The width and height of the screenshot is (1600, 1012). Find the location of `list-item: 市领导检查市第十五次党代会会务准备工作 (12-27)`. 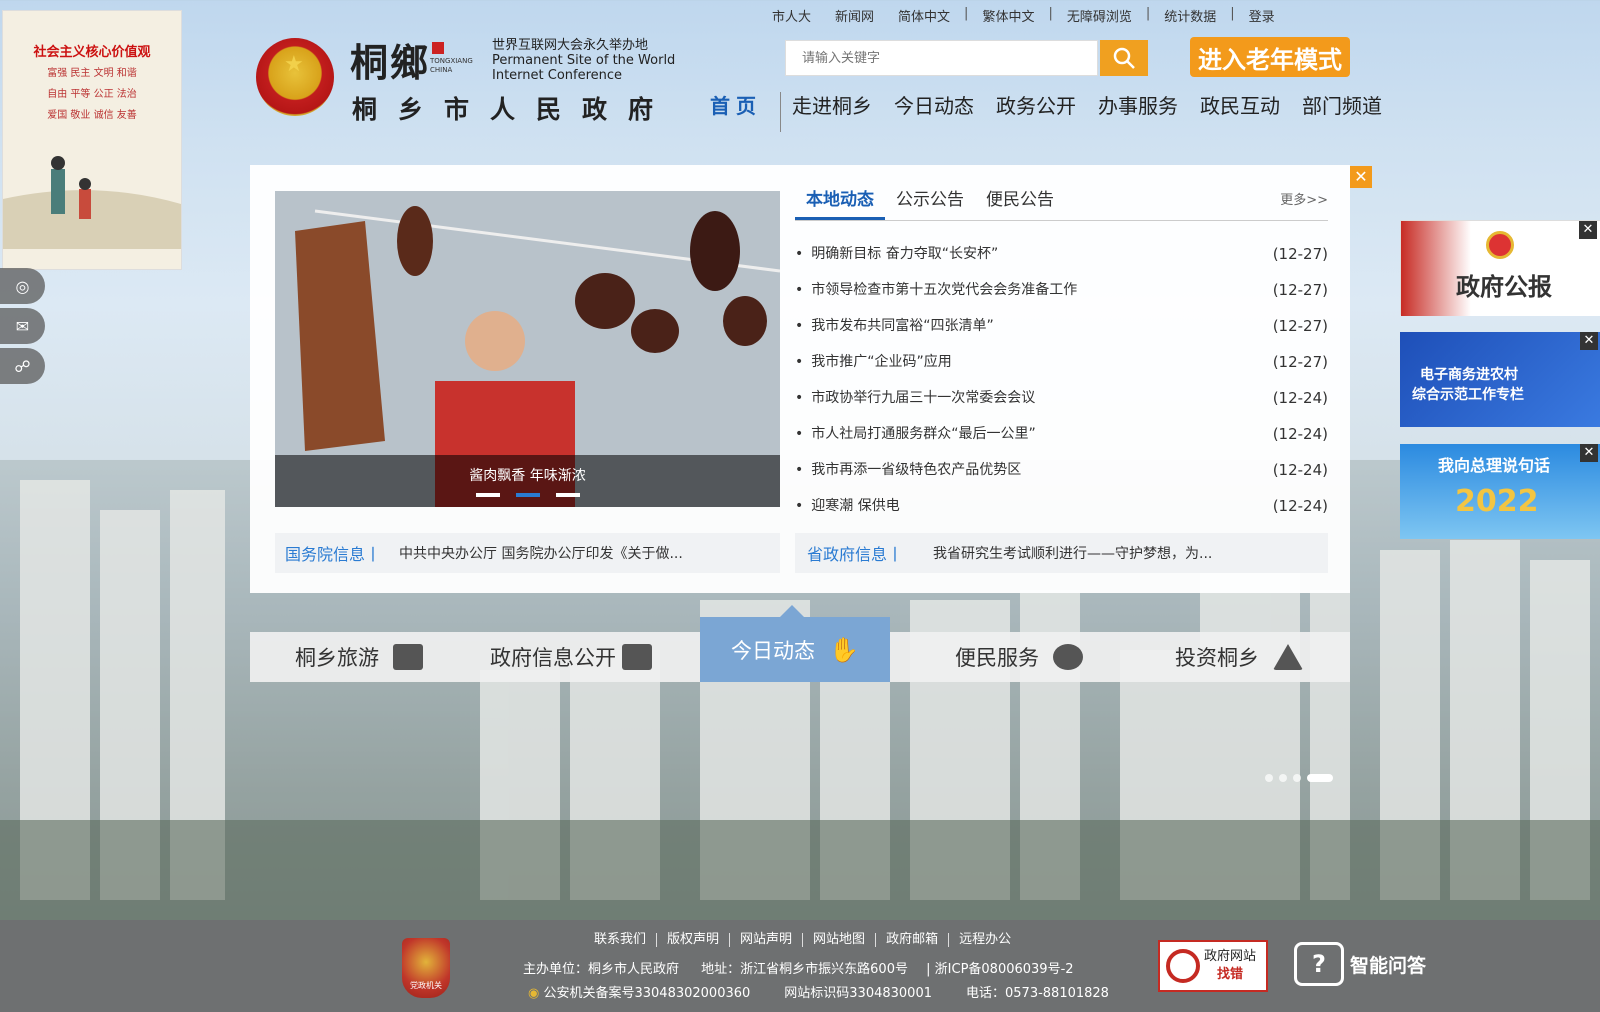

list-item: 市领导检查市第十五次党代会会务准备工作 (12-27) is located at coordinates (1061, 290).